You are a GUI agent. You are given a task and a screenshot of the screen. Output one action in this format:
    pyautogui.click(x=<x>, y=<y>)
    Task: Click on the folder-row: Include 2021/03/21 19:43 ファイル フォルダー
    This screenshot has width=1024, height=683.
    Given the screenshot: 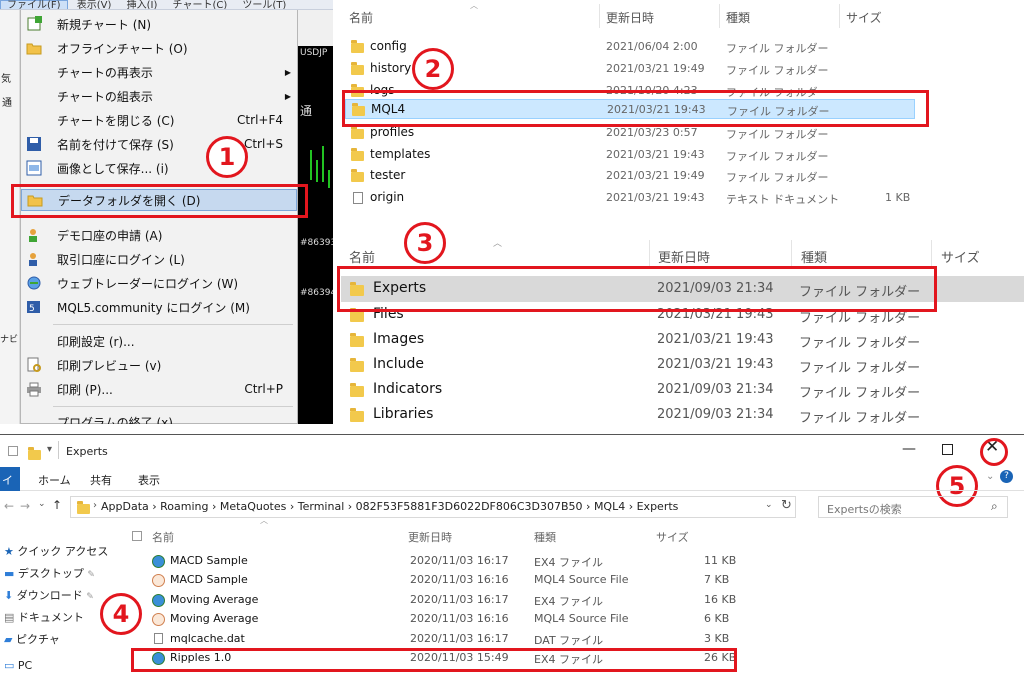 What is the action you would take?
    pyautogui.click(x=682, y=365)
    